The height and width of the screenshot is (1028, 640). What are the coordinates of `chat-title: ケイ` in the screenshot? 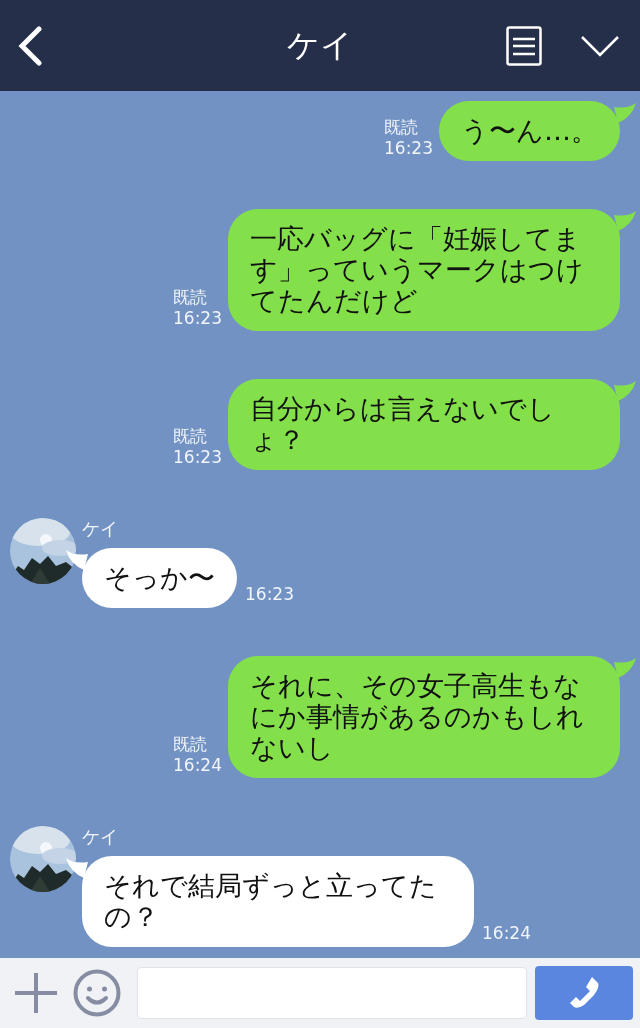 It's located at (320, 45).